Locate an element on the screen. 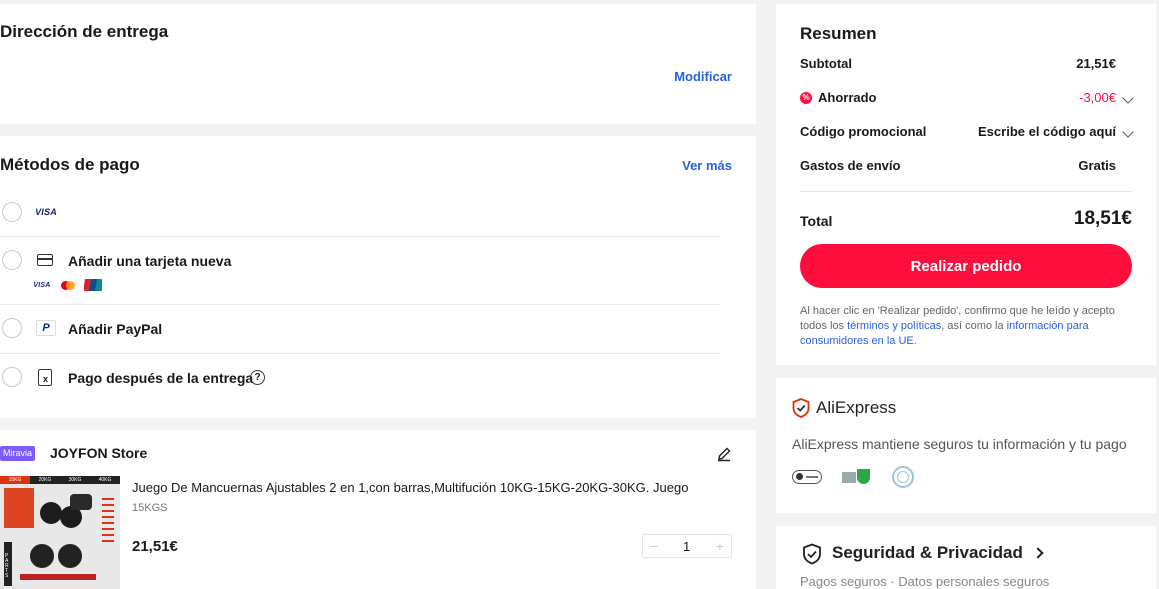  payment-option-add-card: Añadir una tarjeta nueva VISA is located at coordinates (360, 274).